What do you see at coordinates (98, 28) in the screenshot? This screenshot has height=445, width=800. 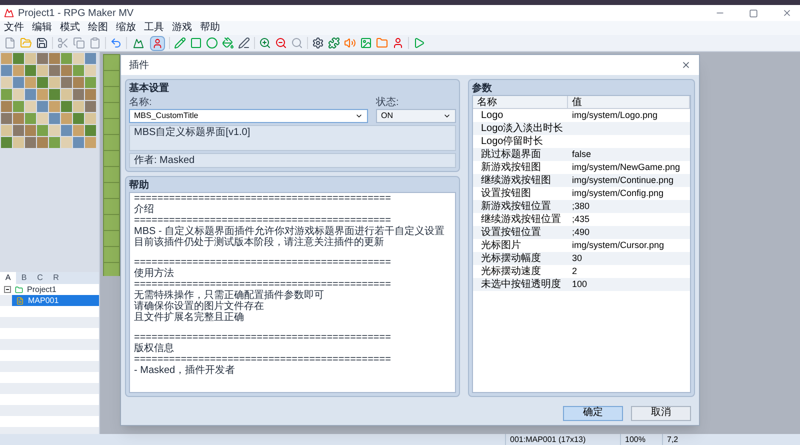 I see `menu-item: 绘图` at bounding box center [98, 28].